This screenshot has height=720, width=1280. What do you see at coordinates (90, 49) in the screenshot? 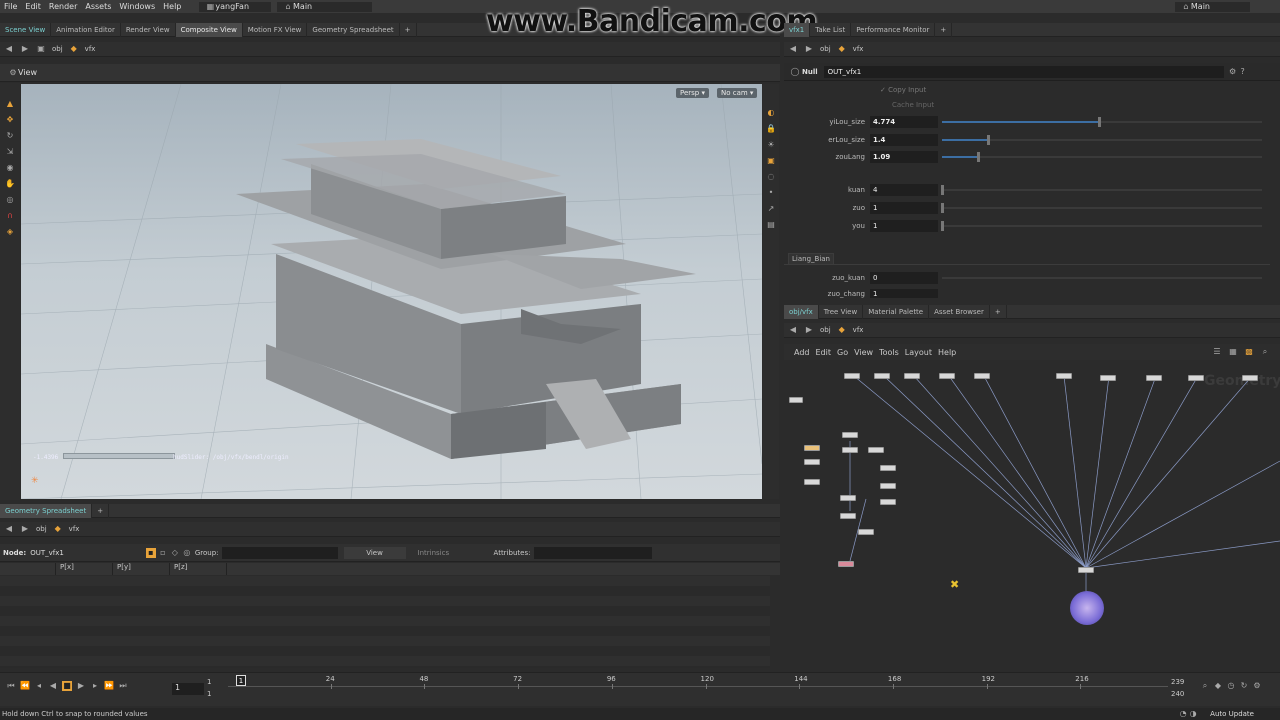
I see `path-vfx: vfx` at bounding box center [90, 49].